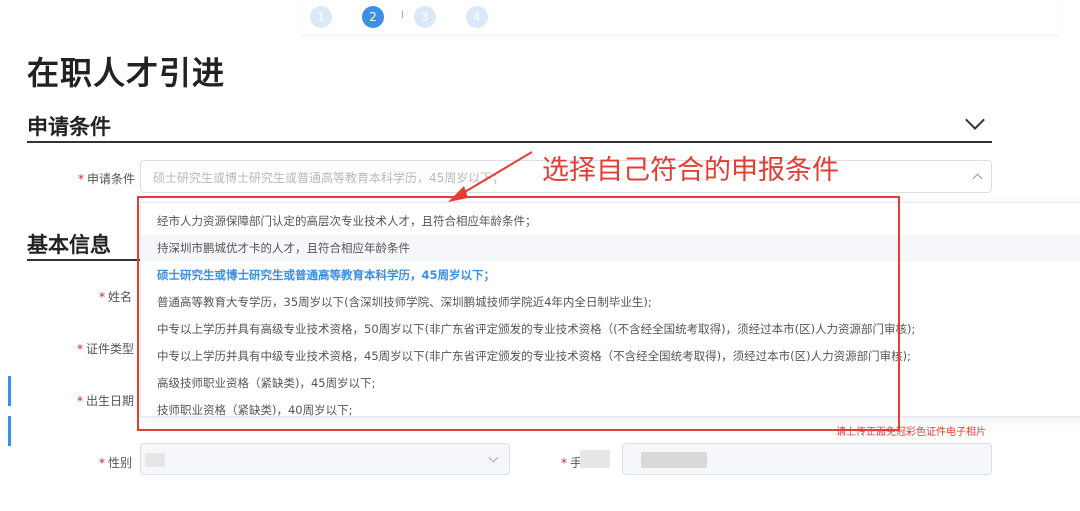  What do you see at coordinates (325, 459) in the screenshot?
I see `gender-select` at bounding box center [325, 459].